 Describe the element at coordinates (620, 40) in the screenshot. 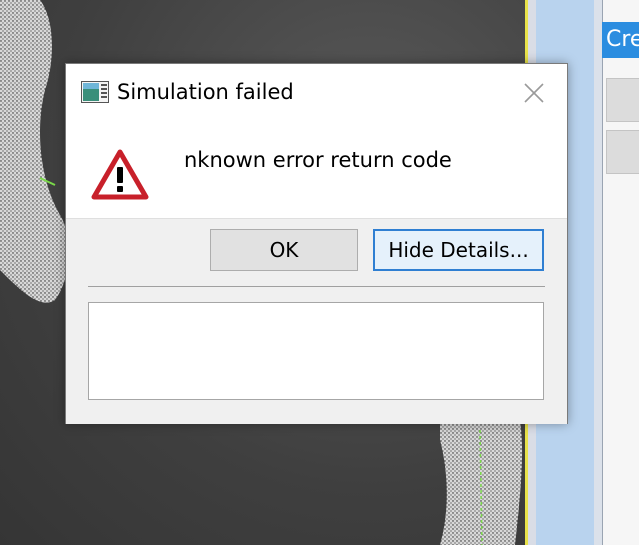

I see `create-tab: Cre` at that location.